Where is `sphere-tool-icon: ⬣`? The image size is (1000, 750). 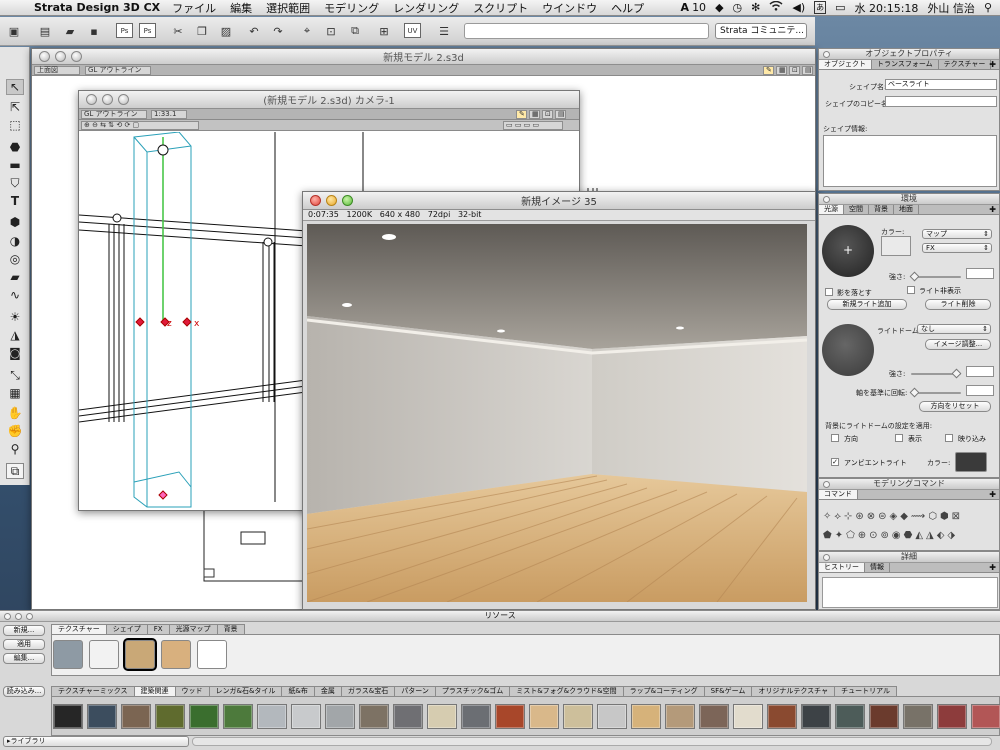 sphere-tool-icon: ⬣ is located at coordinates (15, 147).